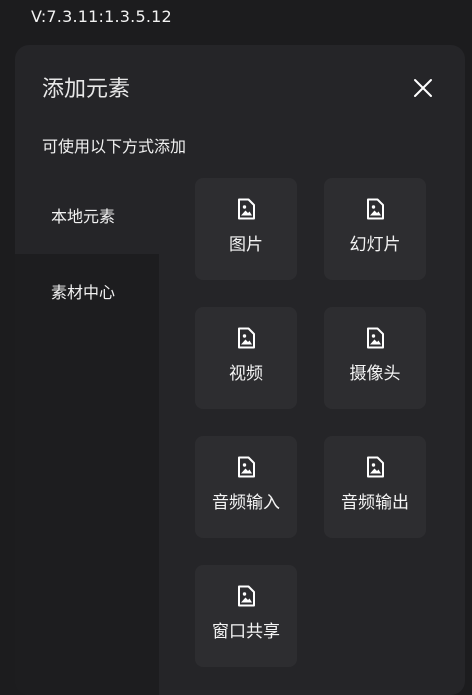 The width and height of the screenshot is (472, 695). I want to click on tile-label: 摄像头, so click(375, 374).